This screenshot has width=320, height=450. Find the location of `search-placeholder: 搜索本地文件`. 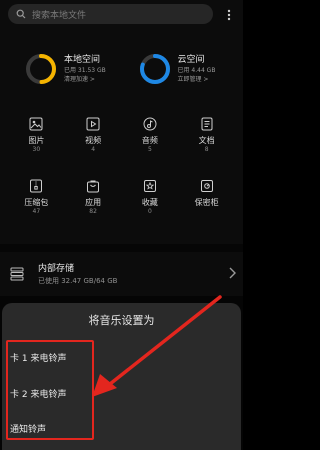

search-placeholder: 搜索本地文件 is located at coordinates (59, 15).